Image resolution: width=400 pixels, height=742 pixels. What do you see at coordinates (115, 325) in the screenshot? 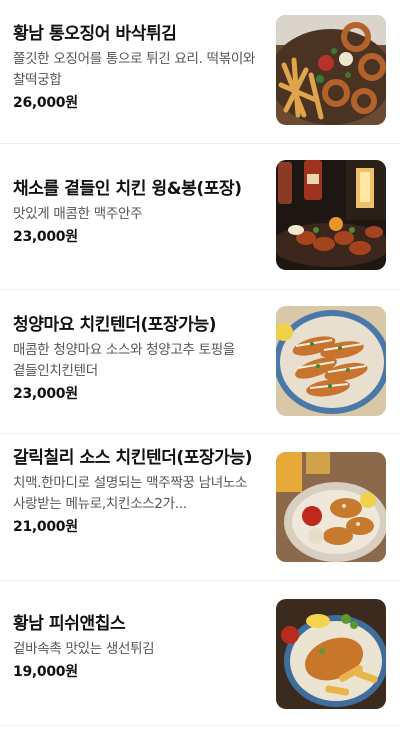
I see `menu-item-name: 청양마요 치킨텐더(포장가능)` at bounding box center [115, 325].